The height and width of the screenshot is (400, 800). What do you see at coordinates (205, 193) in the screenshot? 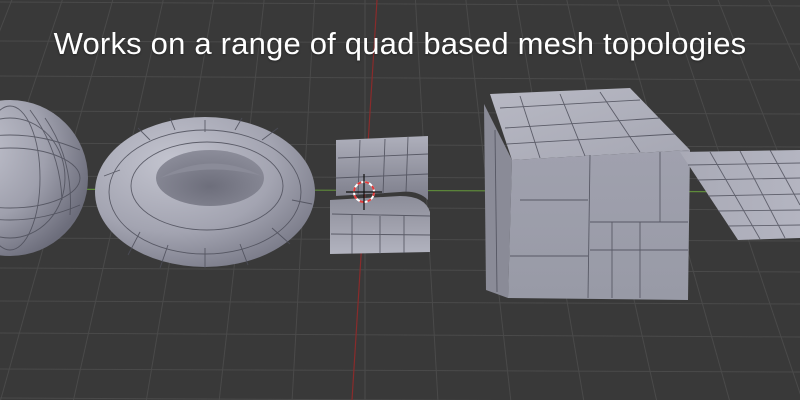
I see `torus-mesh` at bounding box center [205, 193].